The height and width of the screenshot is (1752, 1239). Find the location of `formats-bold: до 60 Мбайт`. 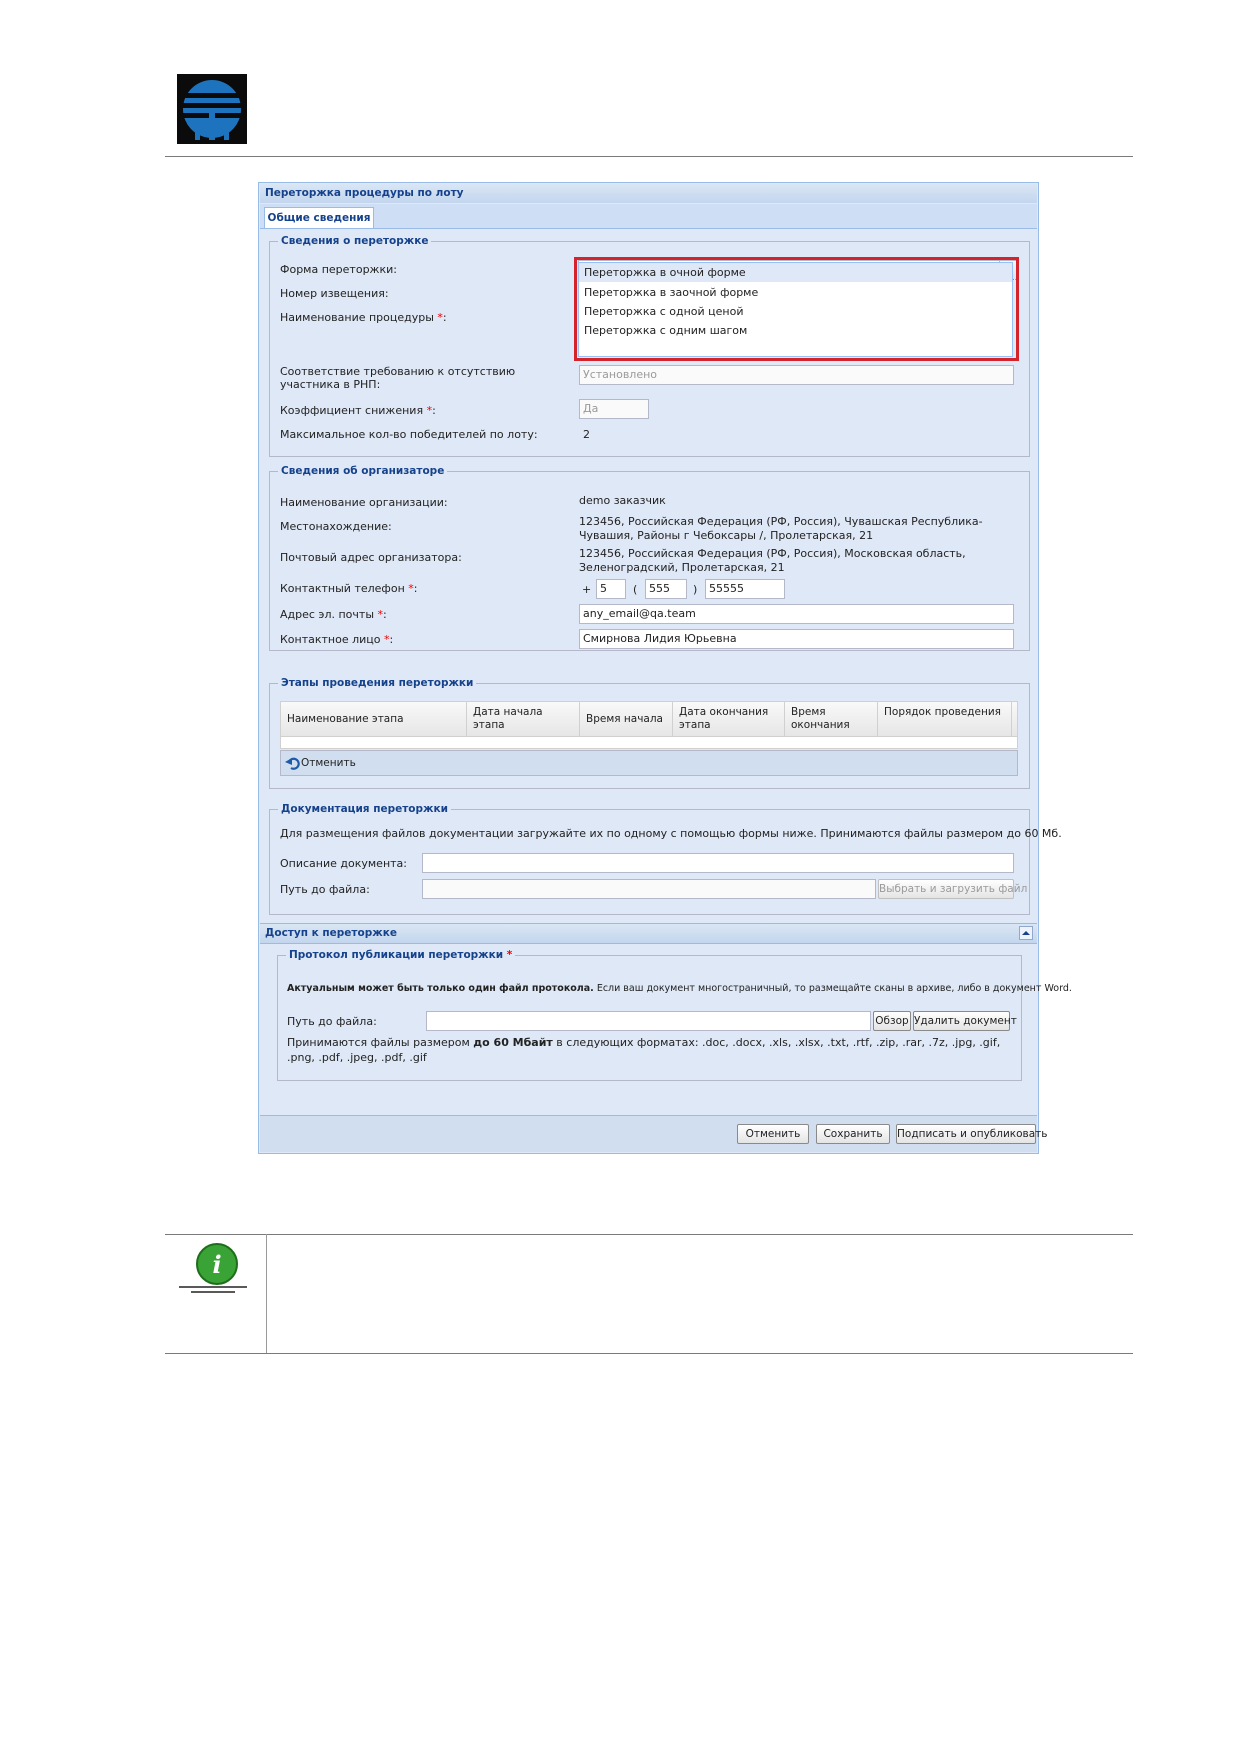

formats-bold: до 60 Мбайт is located at coordinates (513, 1042).